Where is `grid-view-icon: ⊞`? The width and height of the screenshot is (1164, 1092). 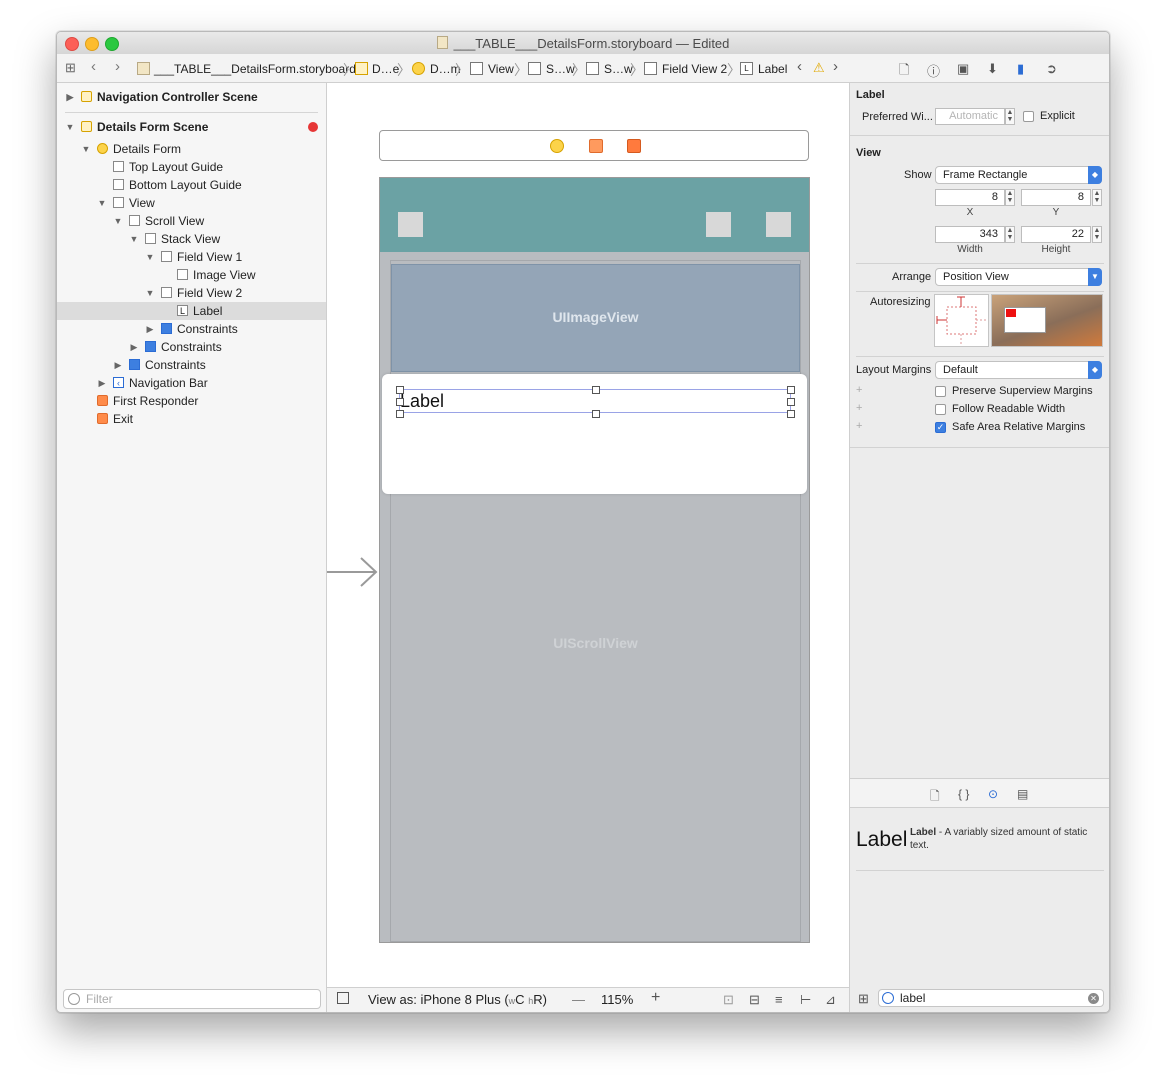
grid-view-icon: ⊞ is located at coordinates (863, 999).